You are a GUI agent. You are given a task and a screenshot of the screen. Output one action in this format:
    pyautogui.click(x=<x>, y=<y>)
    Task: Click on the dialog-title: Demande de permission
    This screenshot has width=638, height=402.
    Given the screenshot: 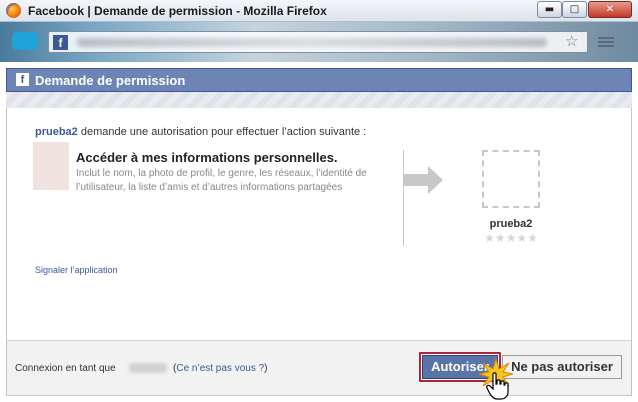 What is the action you would take?
    pyautogui.click(x=110, y=80)
    